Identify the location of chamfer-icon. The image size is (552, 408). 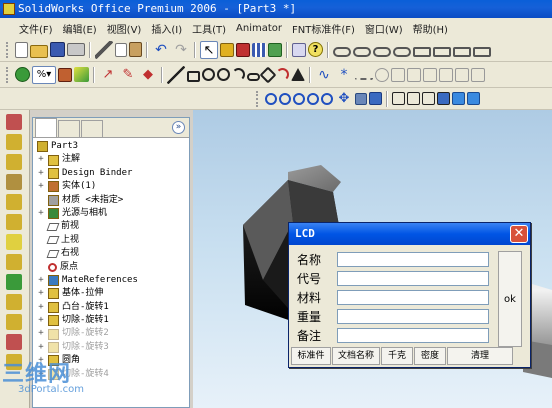
(14, 282).